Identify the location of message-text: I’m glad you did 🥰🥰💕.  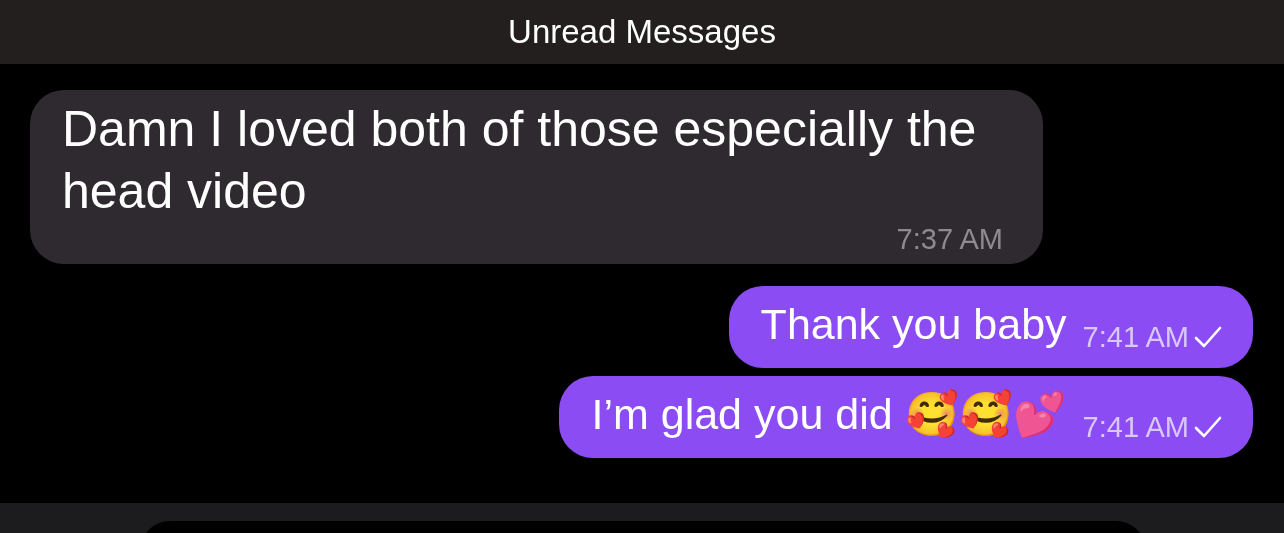
(829, 414).